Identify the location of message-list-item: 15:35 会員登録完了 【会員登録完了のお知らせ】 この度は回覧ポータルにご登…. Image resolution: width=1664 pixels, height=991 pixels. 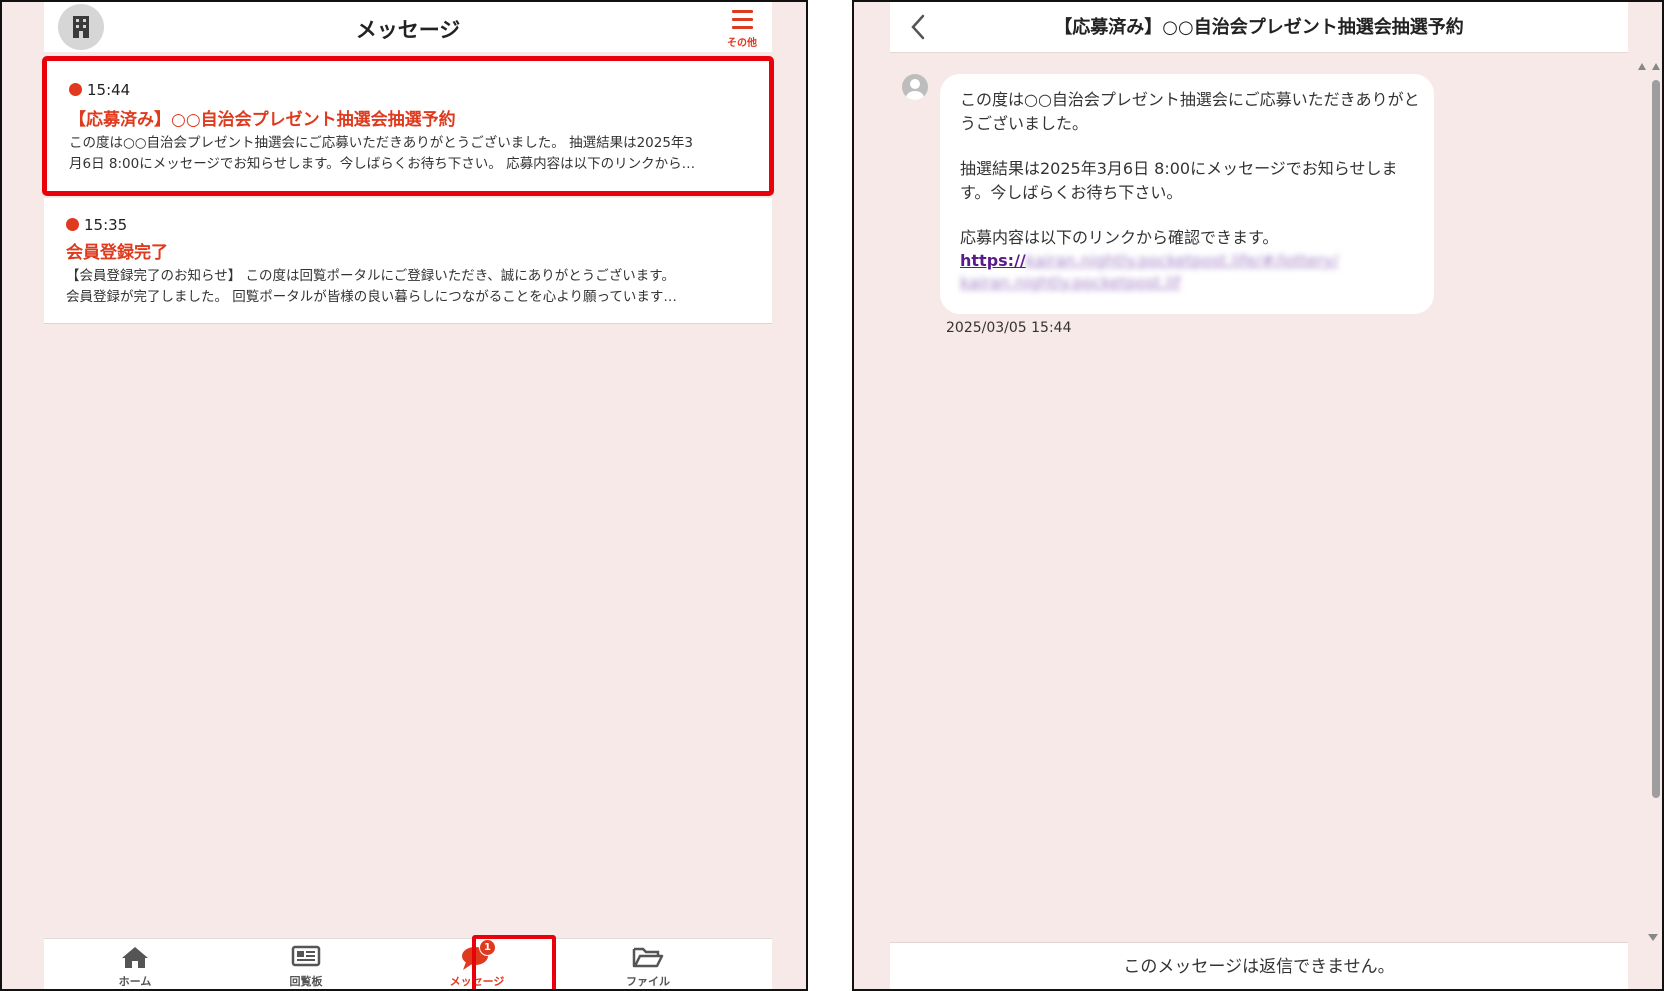
(408, 261).